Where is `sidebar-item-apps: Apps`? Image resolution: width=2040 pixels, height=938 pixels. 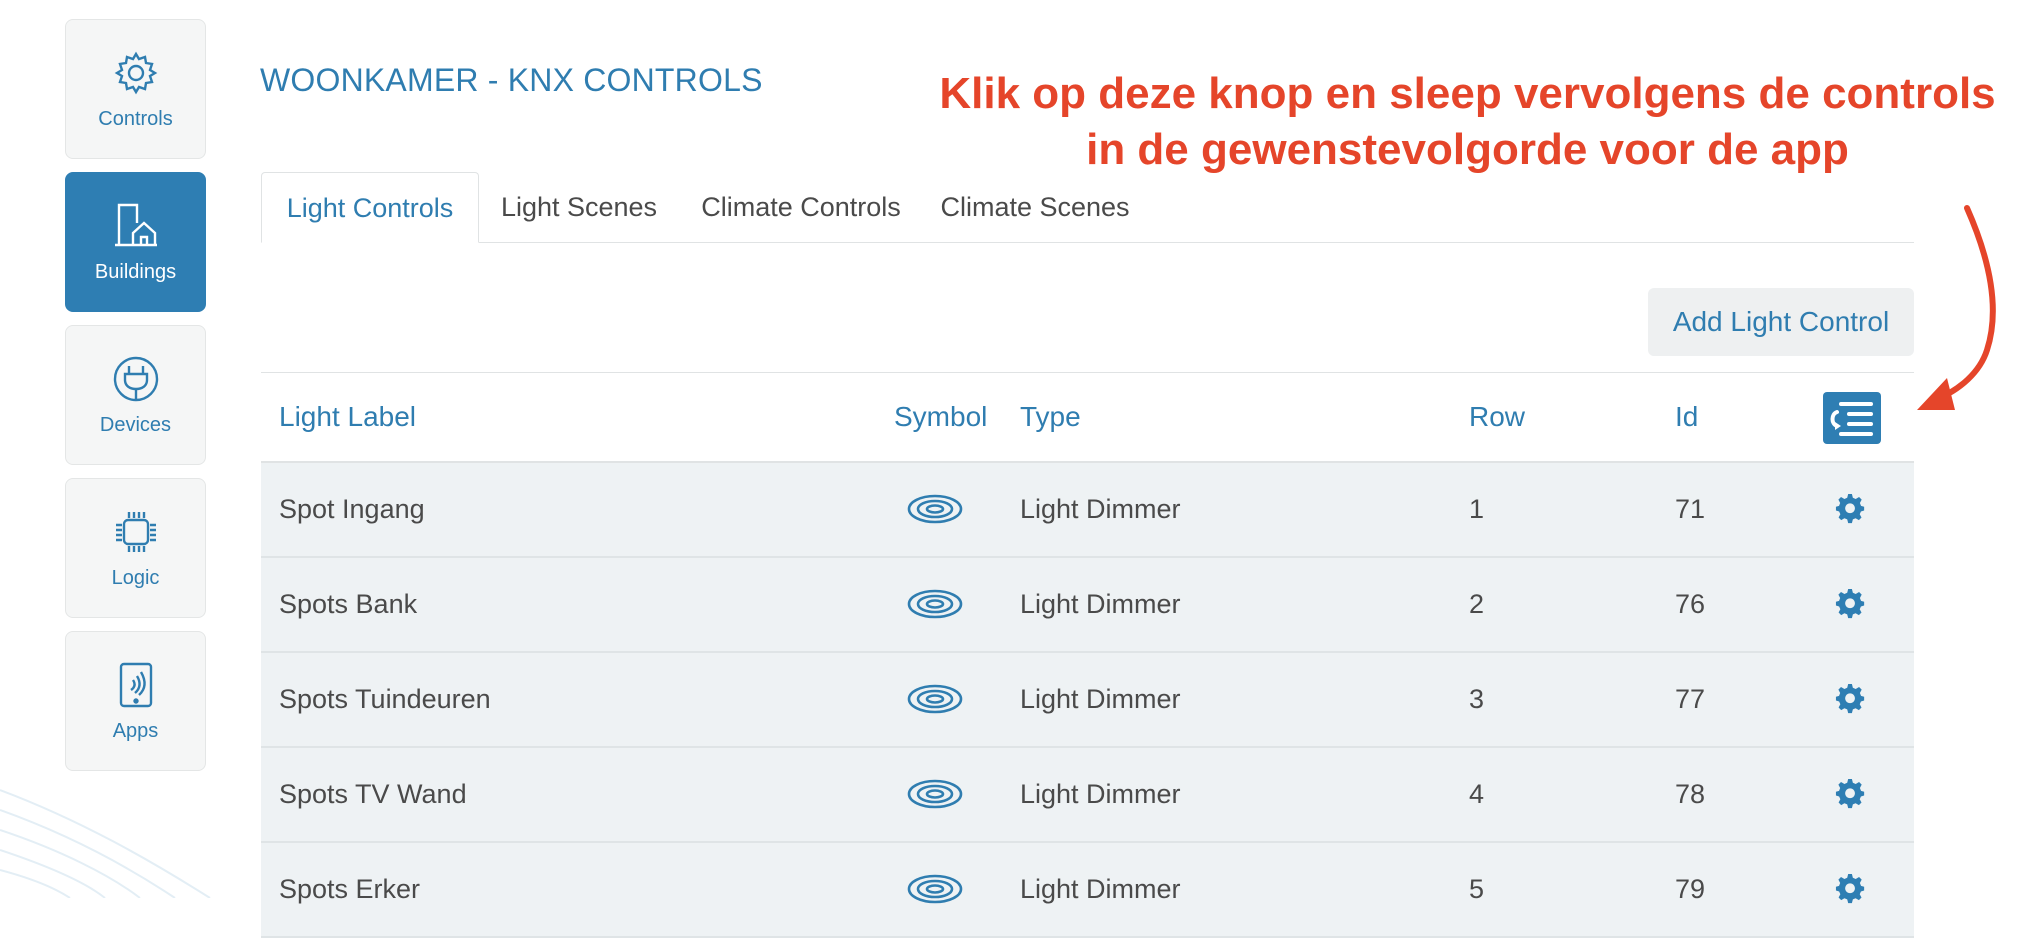 sidebar-item-apps: Apps is located at coordinates (135, 701).